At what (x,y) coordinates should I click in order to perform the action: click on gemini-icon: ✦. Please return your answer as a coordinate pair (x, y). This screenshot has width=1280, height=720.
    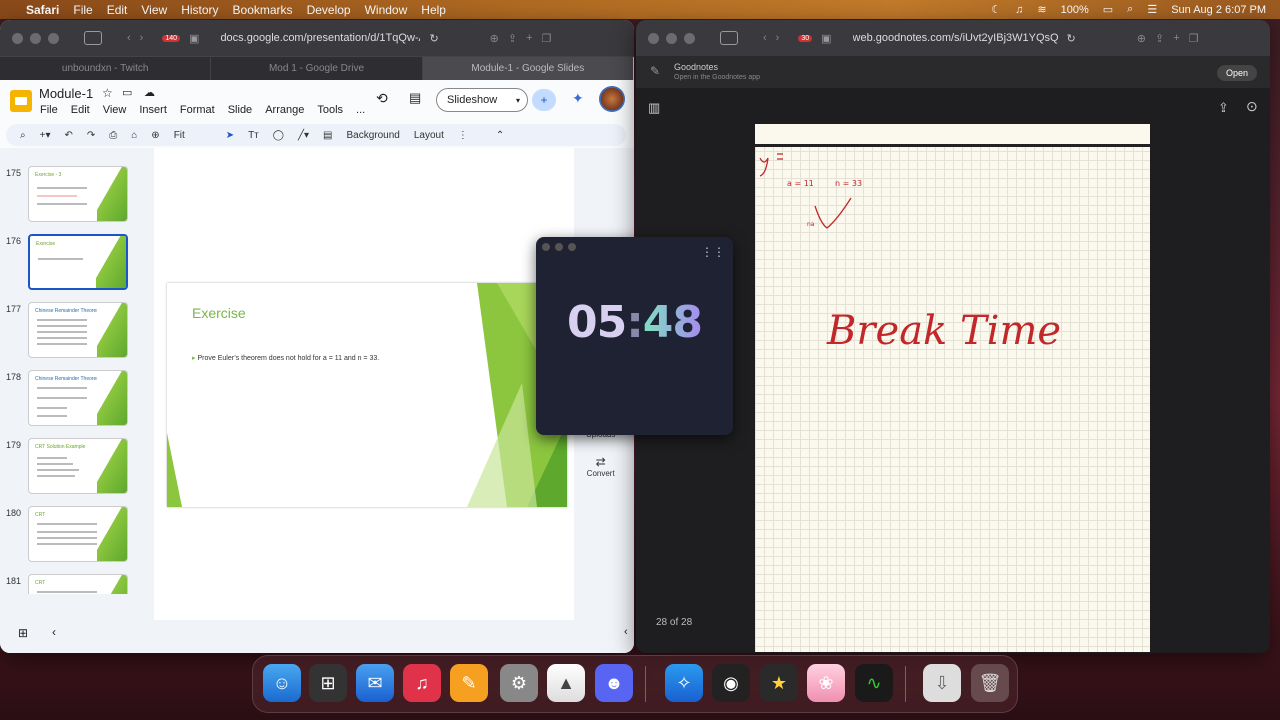
    Looking at the image, I should click on (578, 98).